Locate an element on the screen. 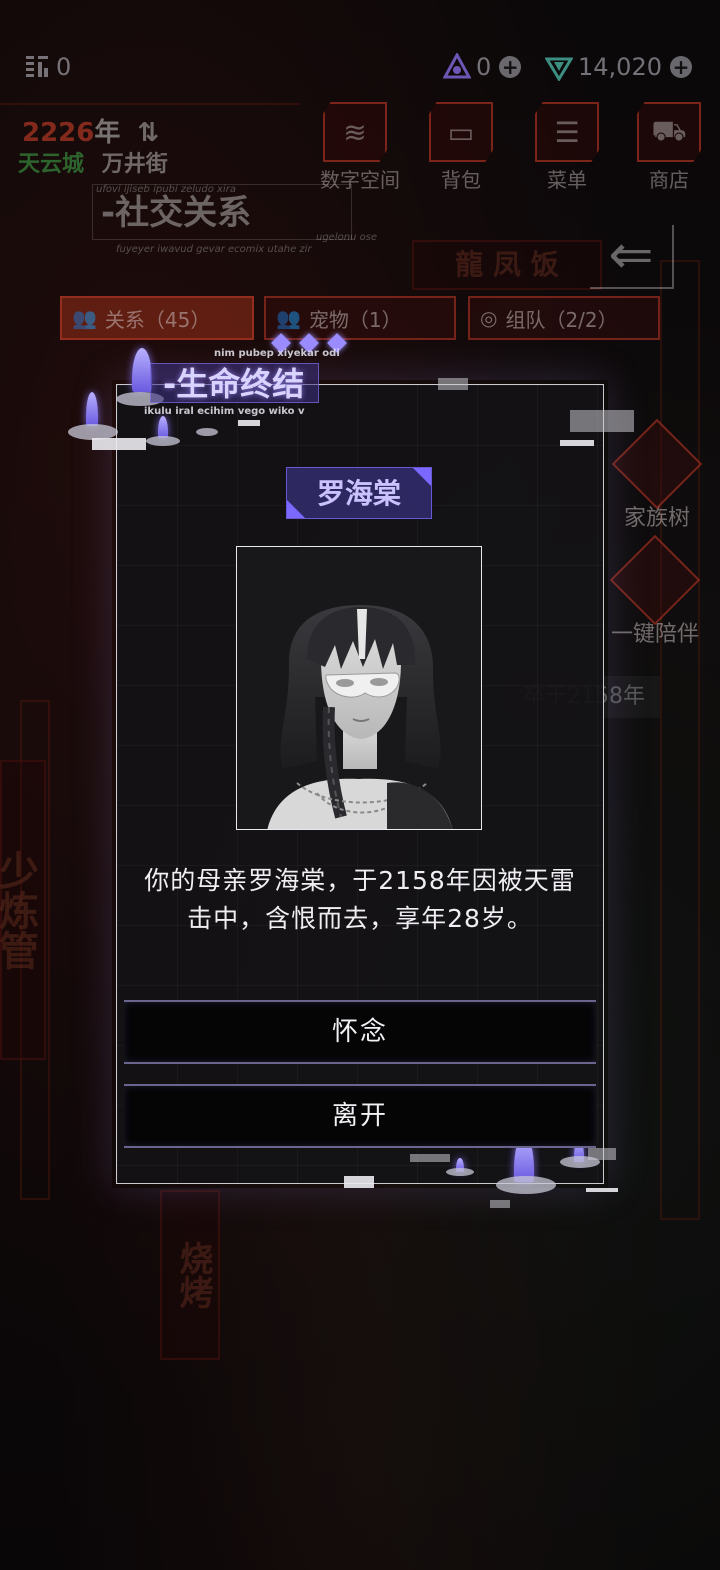 This screenshot has height=1570, width=720. nav-label: 菜单 is located at coordinates (567, 180).